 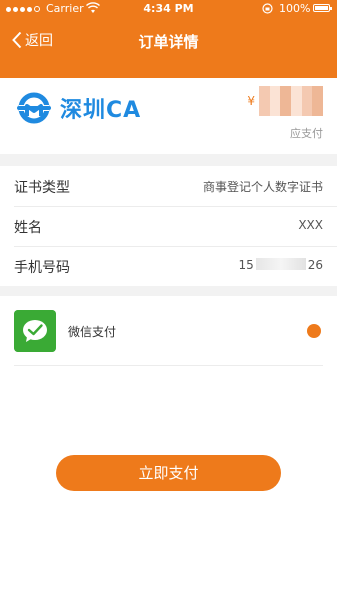 I want to click on battery-icon, so click(x=322, y=8).